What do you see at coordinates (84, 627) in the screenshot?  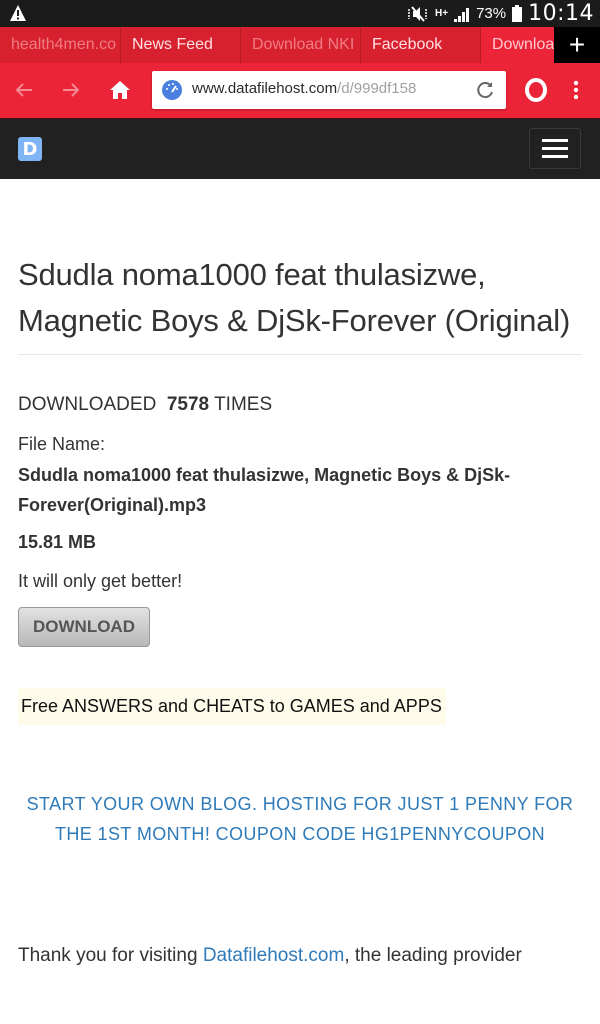 I see `download-button: DOWNLOAD` at bounding box center [84, 627].